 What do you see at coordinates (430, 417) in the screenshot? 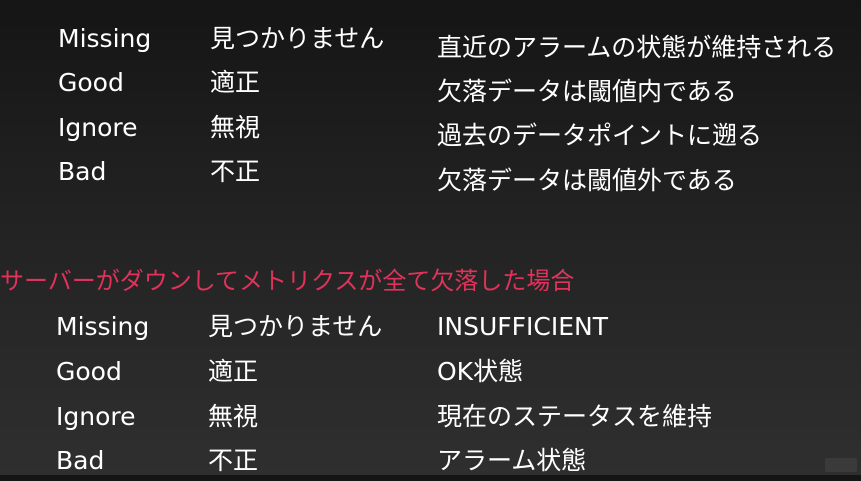
I see `table-row: Ignore 無視 現在のステータスを維持` at bounding box center [430, 417].